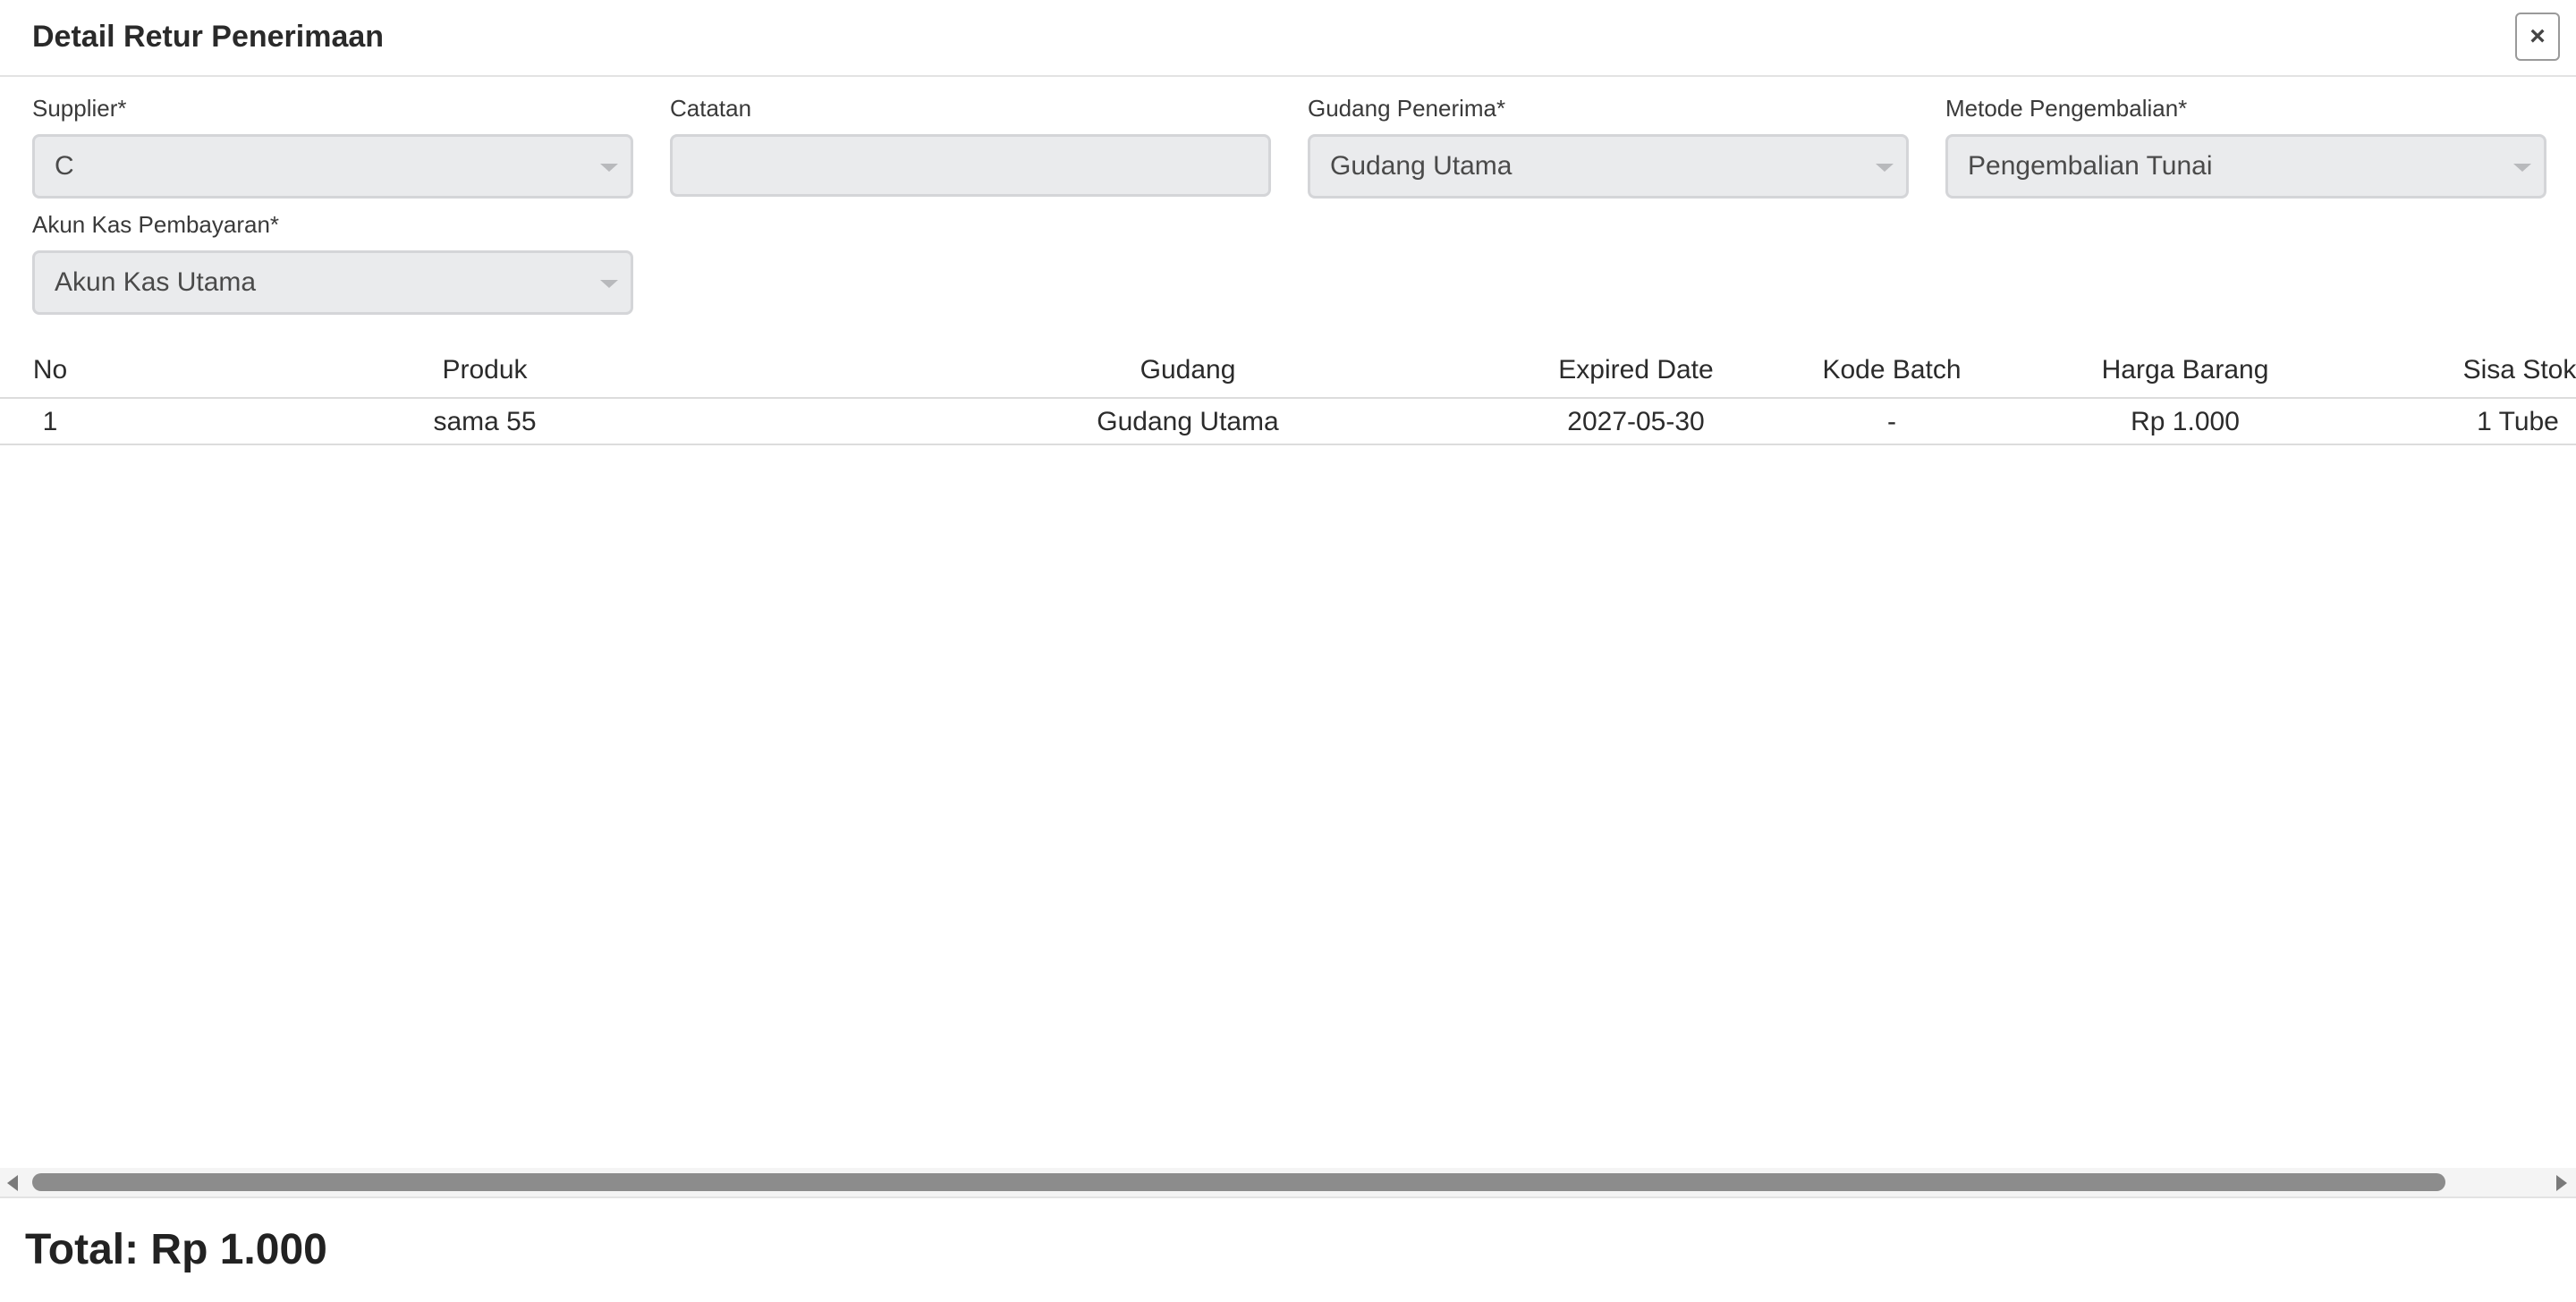 This screenshot has width=2576, height=1302. Describe the element at coordinates (2561, 1183) in the screenshot. I see `scroll-right-arrow-icon` at that location.